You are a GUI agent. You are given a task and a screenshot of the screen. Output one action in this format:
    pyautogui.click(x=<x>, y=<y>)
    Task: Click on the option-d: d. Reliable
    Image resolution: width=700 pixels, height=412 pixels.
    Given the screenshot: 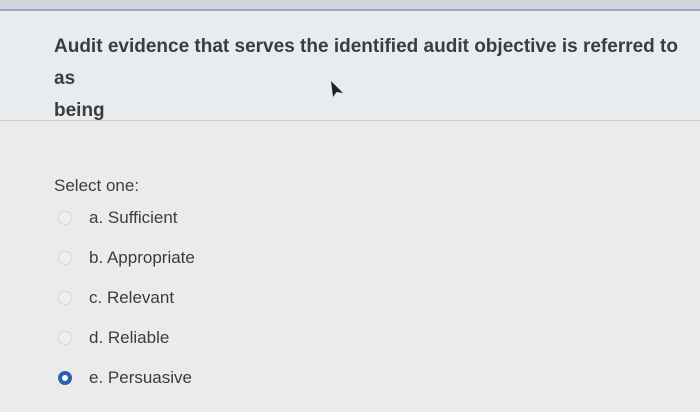 What is the action you would take?
    pyautogui.click(x=113, y=338)
    